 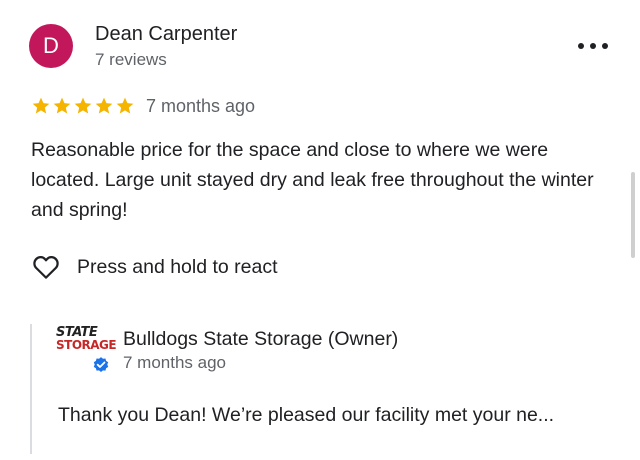 I want to click on owner-logo: STATE STORAGE, so click(x=86, y=339).